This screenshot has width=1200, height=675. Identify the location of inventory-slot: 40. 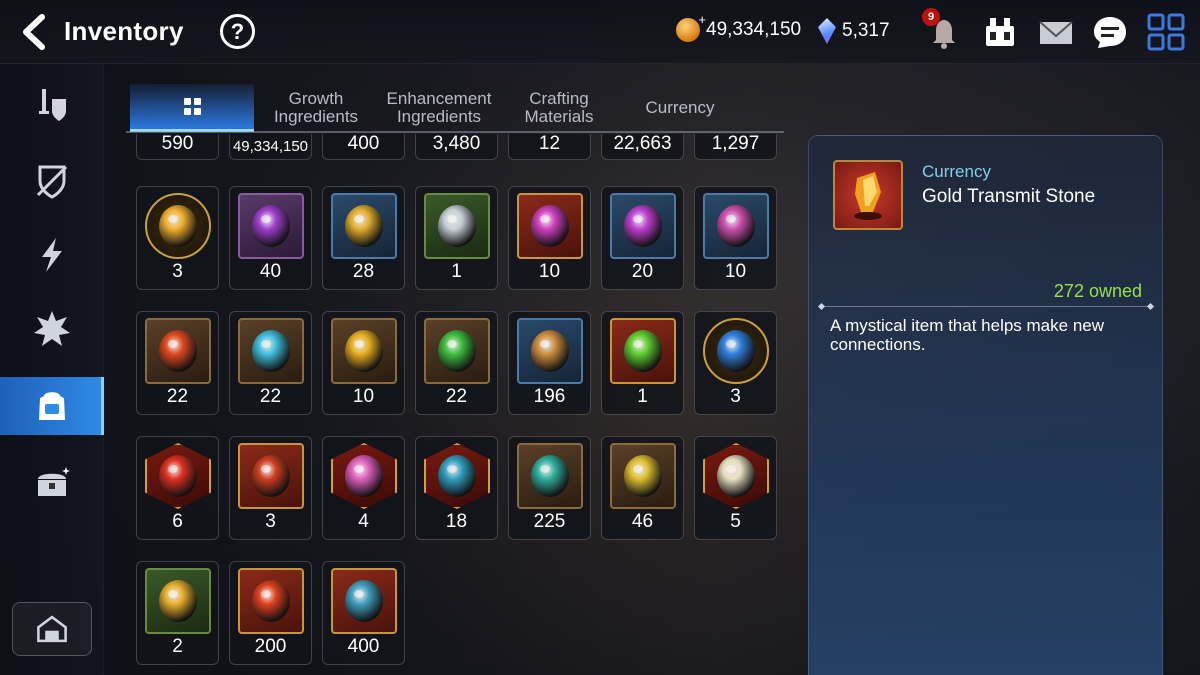
(270, 238).